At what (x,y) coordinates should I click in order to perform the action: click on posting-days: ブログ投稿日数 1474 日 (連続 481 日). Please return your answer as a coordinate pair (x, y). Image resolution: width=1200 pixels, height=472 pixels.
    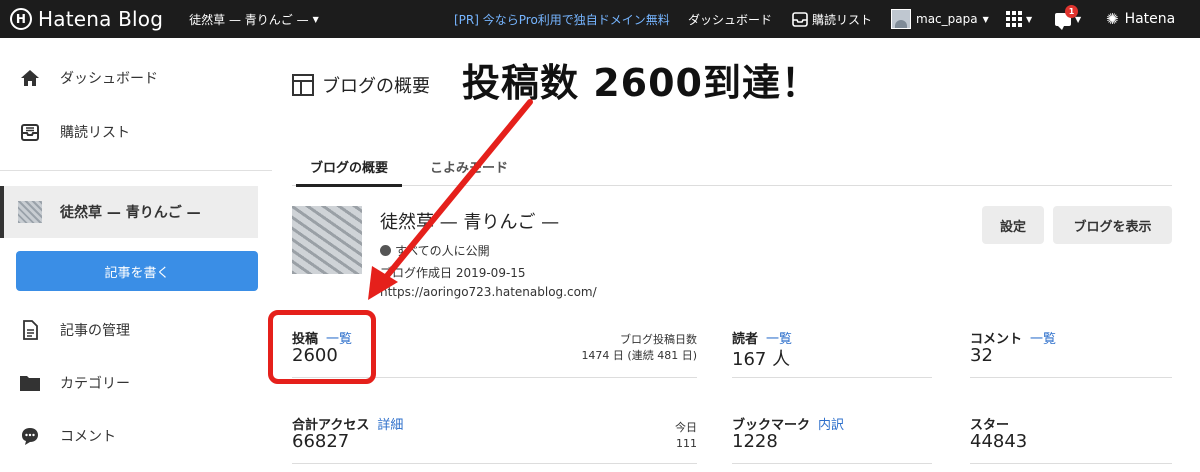
    Looking at the image, I should click on (639, 348).